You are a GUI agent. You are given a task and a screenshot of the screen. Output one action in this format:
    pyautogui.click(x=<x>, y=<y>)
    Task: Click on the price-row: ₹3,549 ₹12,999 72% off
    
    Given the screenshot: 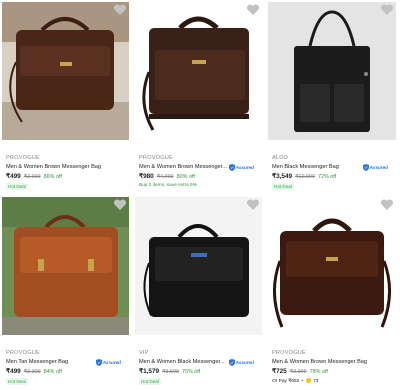 What is the action you would take?
    pyautogui.click(x=304, y=176)
    